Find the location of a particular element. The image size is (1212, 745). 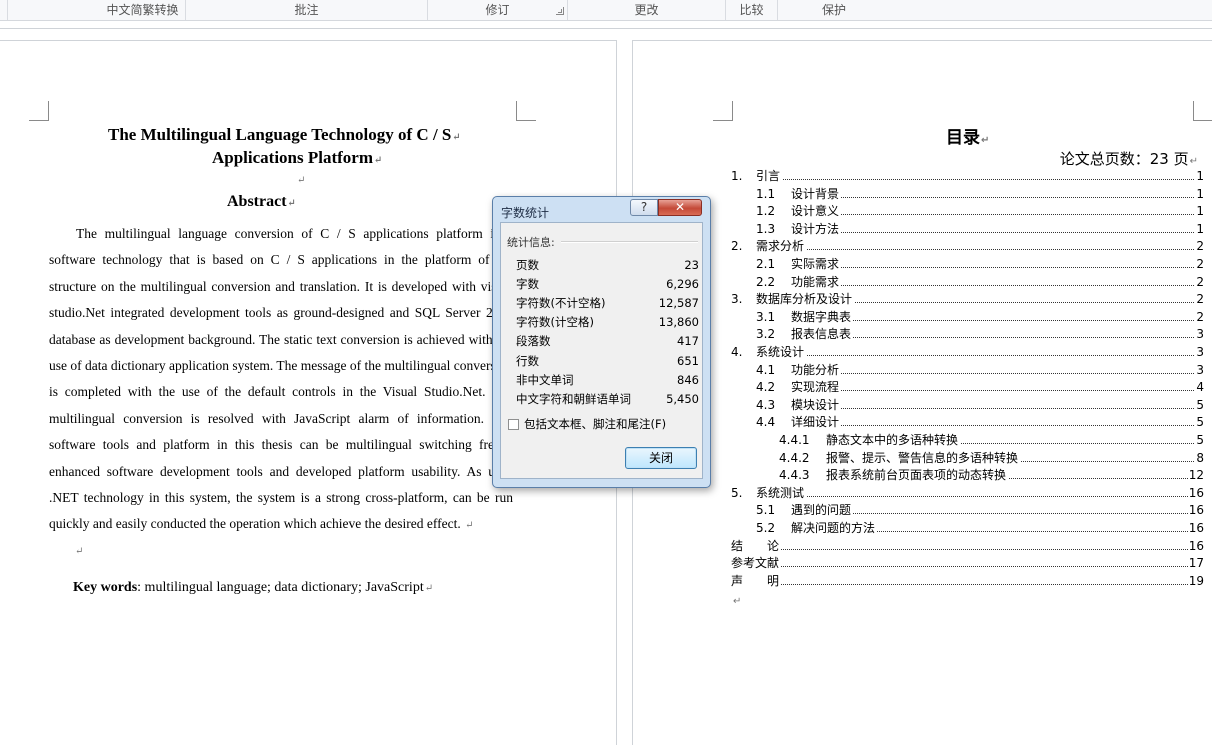

toc-entry: 5.1 遇到的问题 16 is located at coordinates (967, 510).